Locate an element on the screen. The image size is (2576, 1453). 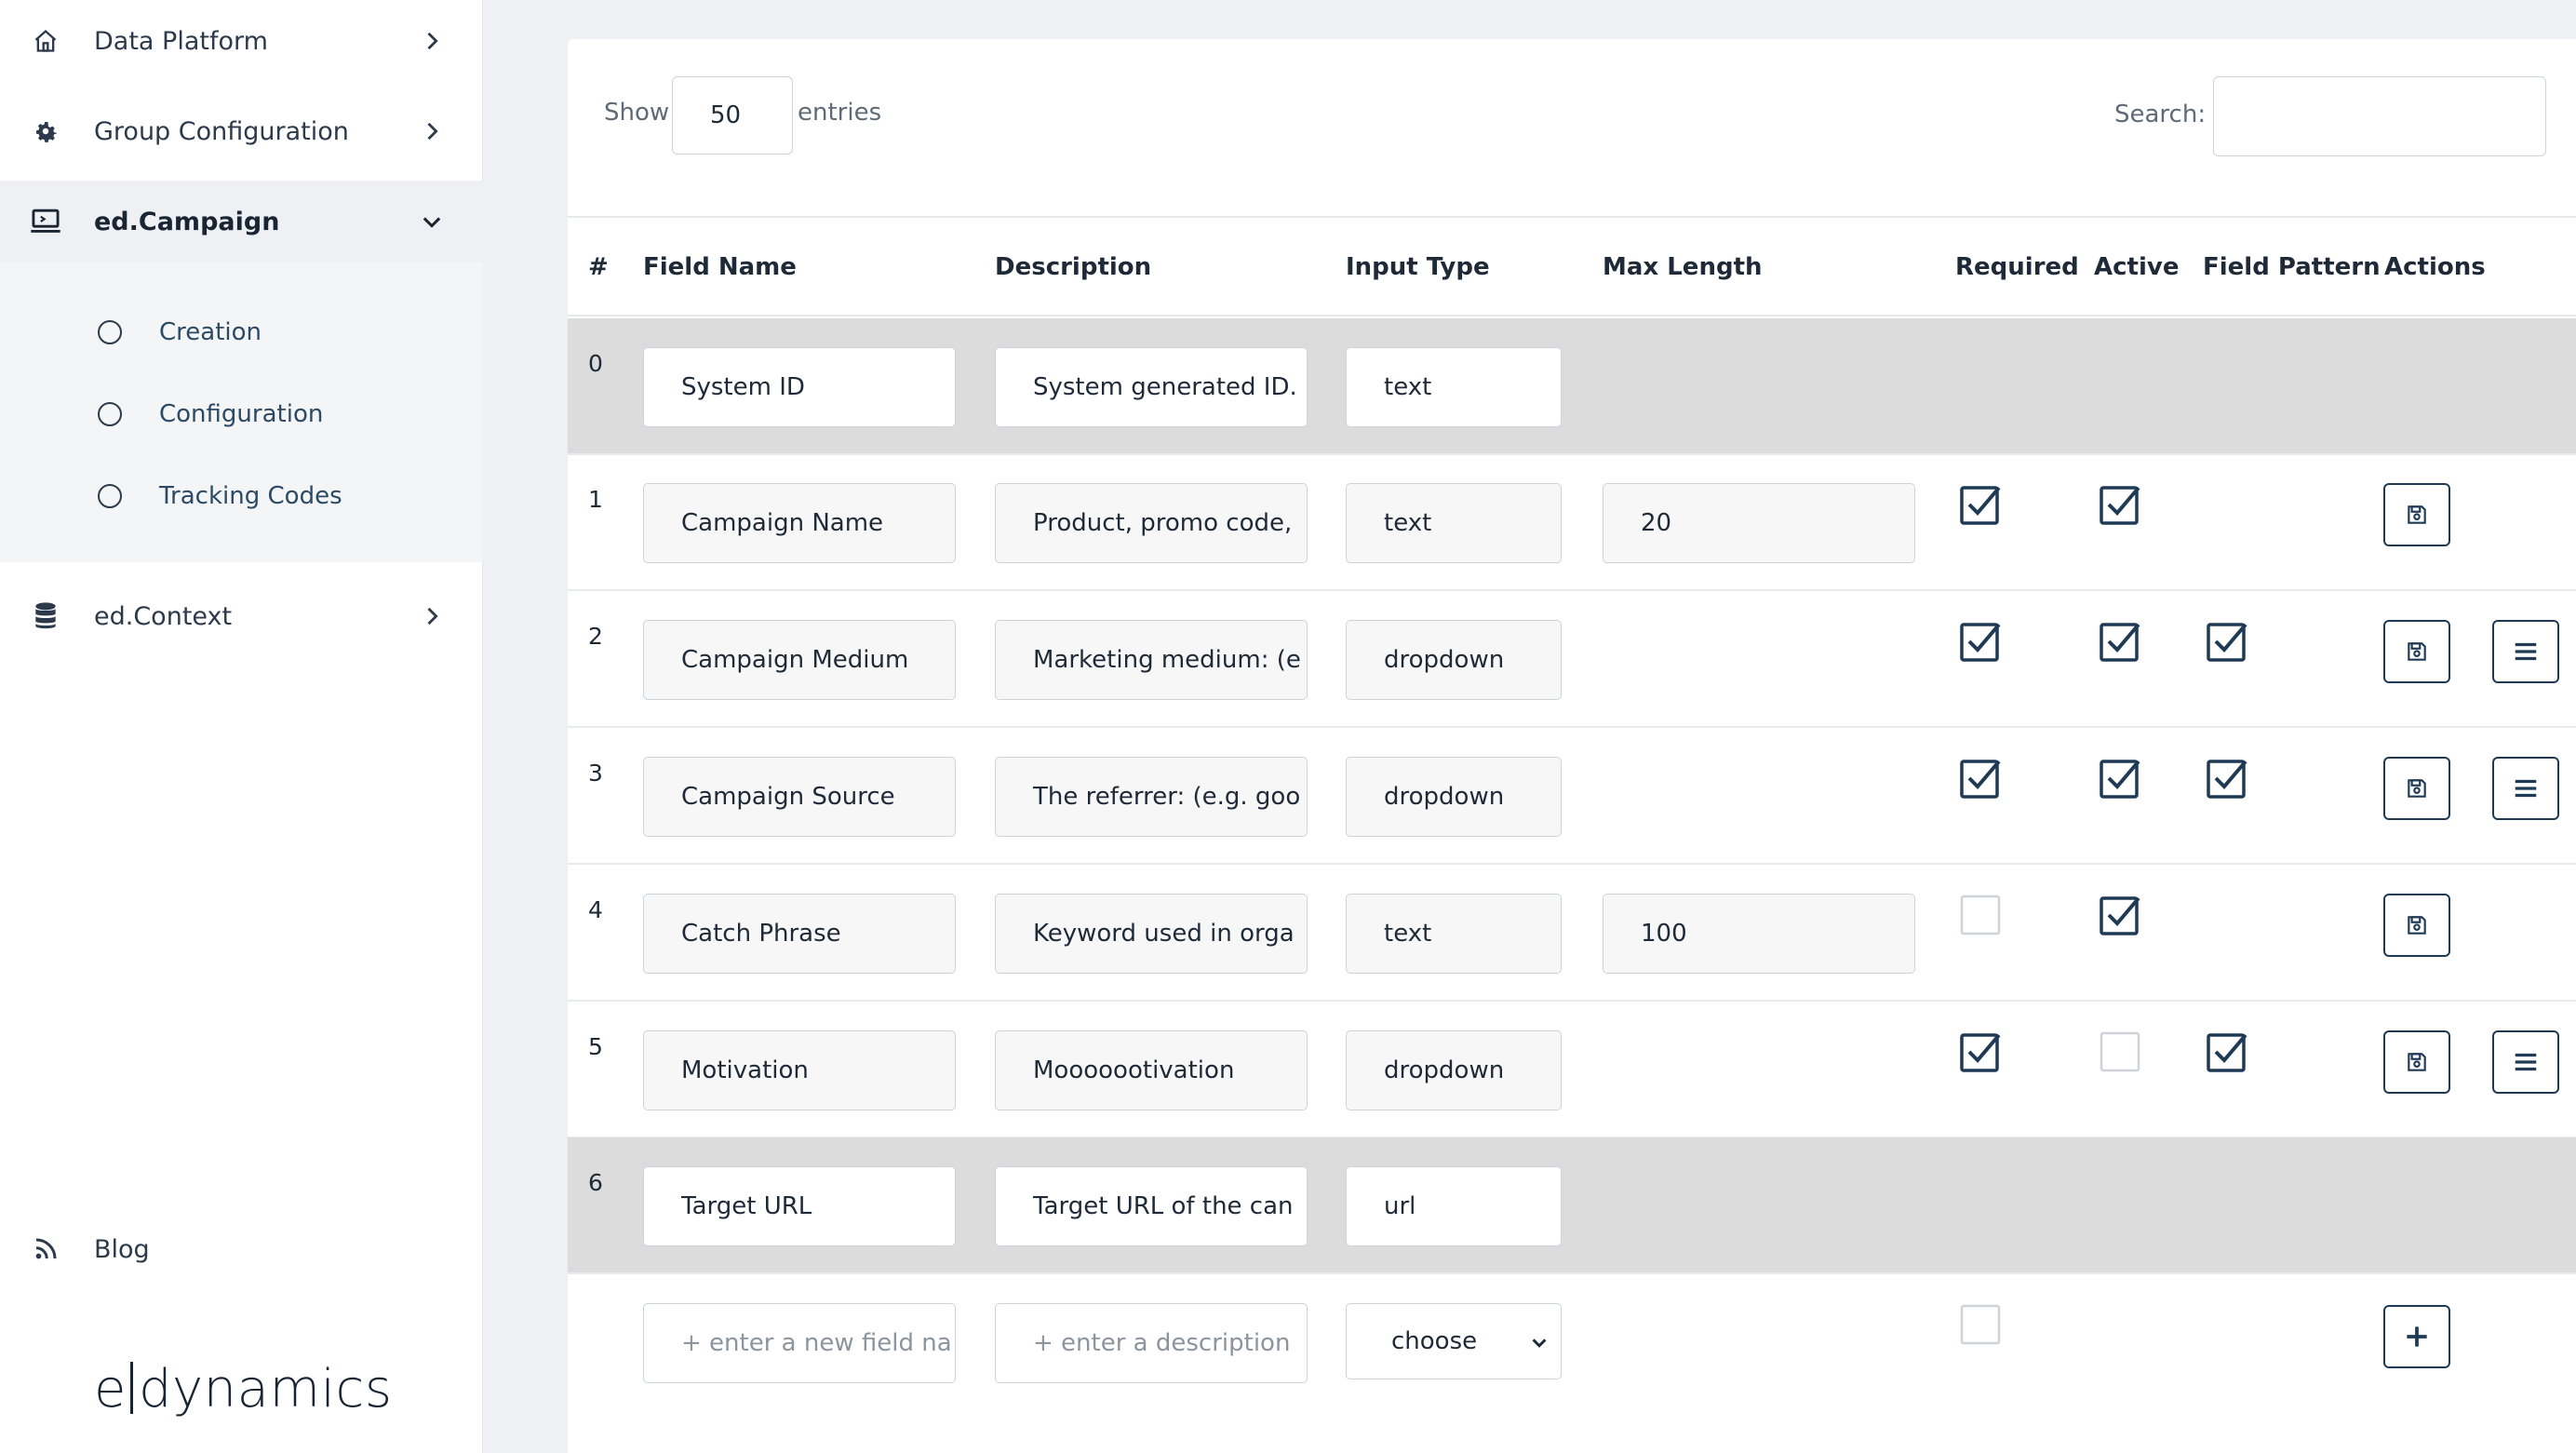
new-field-name-input is located at coordinates (799, 1343).